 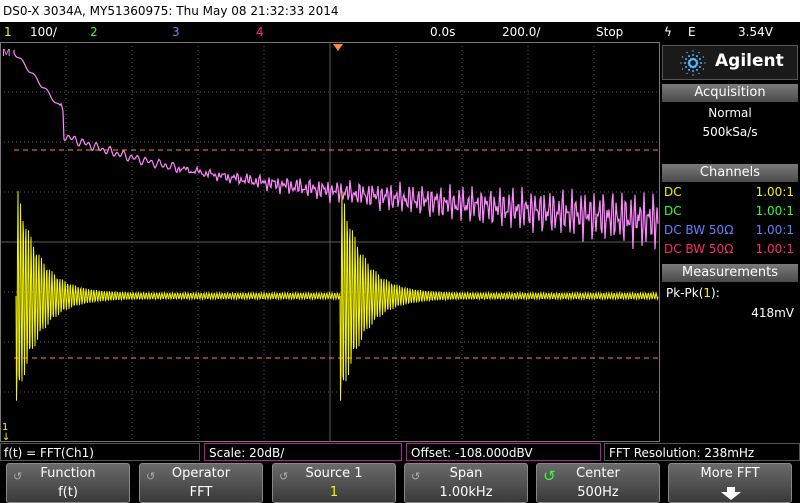 I want to click on math-marker: M, so click(x=6, y=53).